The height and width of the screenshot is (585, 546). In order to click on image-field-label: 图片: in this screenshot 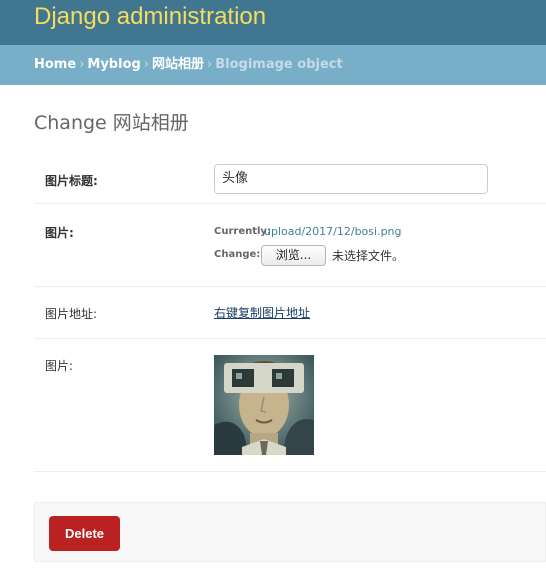, I will do `click(59, 233)`.